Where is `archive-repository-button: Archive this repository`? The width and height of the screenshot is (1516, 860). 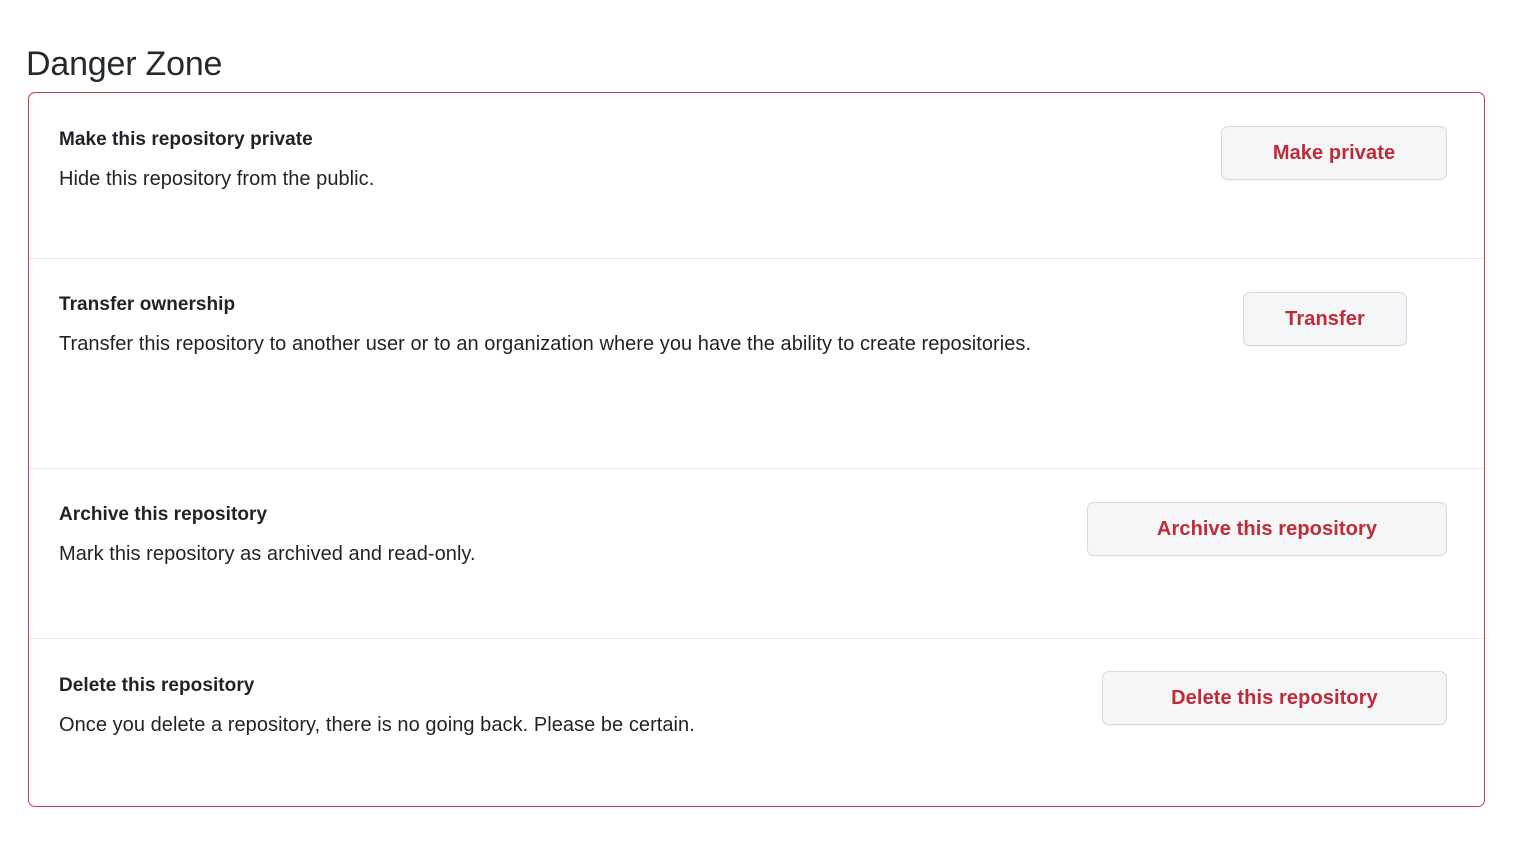
archive-repository-button: Archive this repository is located at coordinates (1267, 529).